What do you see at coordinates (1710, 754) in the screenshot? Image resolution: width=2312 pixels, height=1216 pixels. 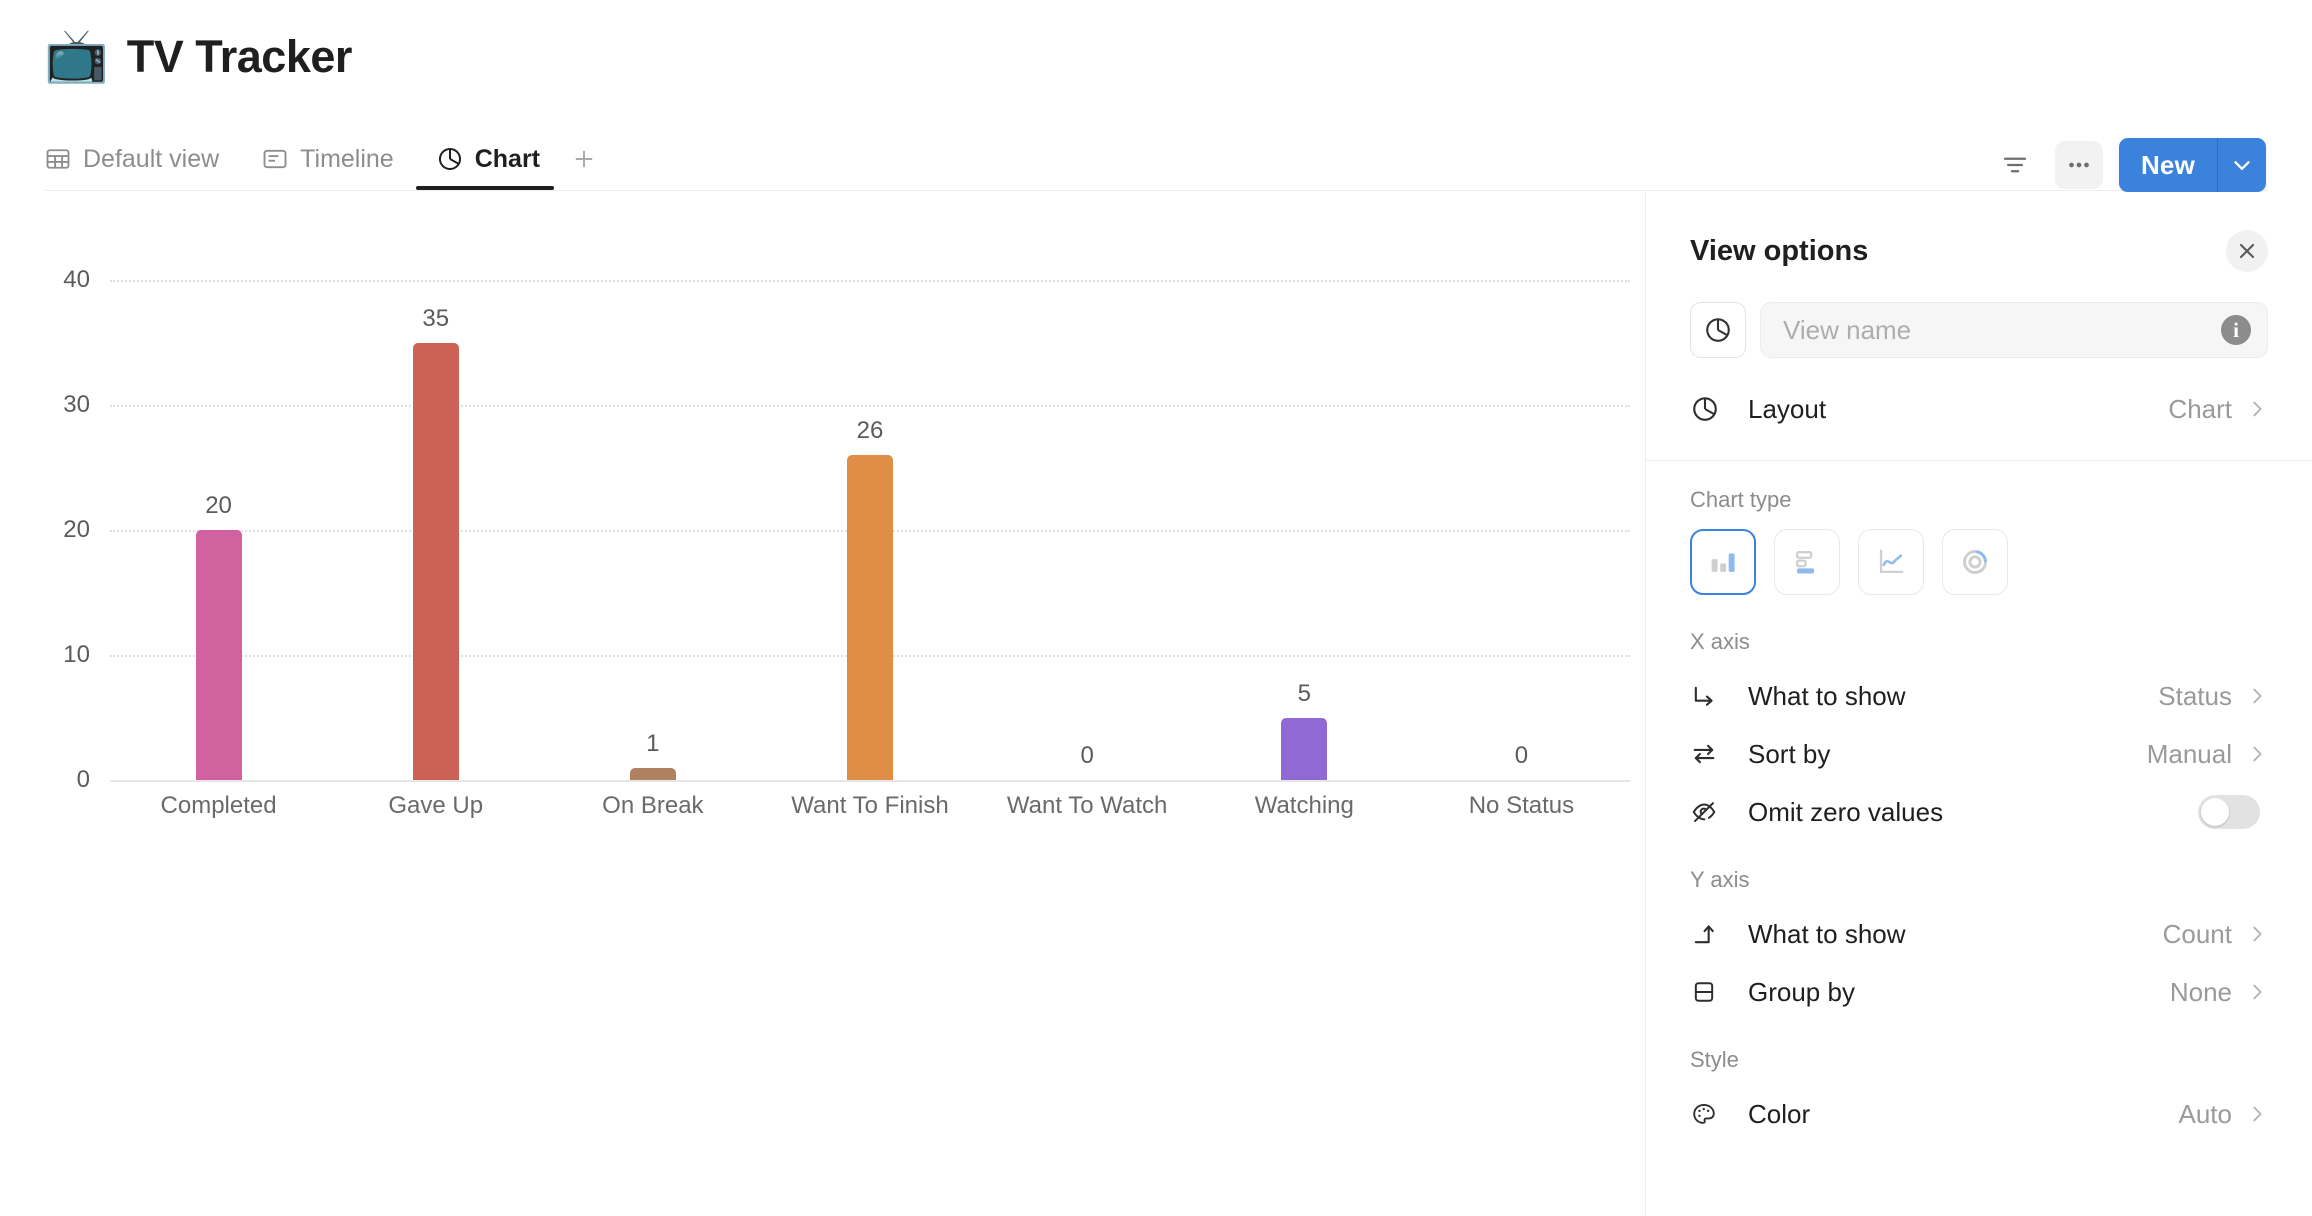 I see `sort-swap-icon` at bounding box center [1710, 754].